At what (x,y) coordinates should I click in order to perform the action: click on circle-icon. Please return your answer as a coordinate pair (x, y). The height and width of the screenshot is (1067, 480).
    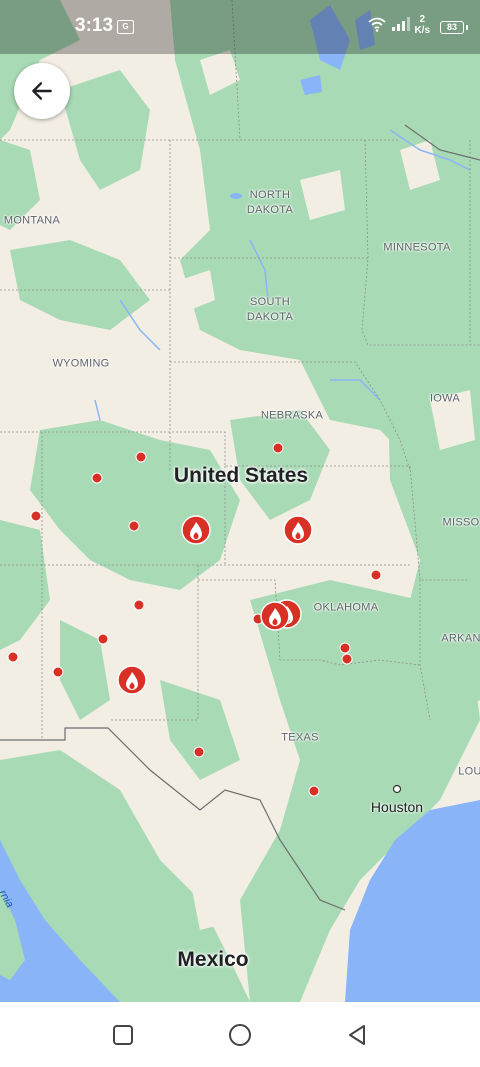
    Looking at the image, I should click on (240, 1035).